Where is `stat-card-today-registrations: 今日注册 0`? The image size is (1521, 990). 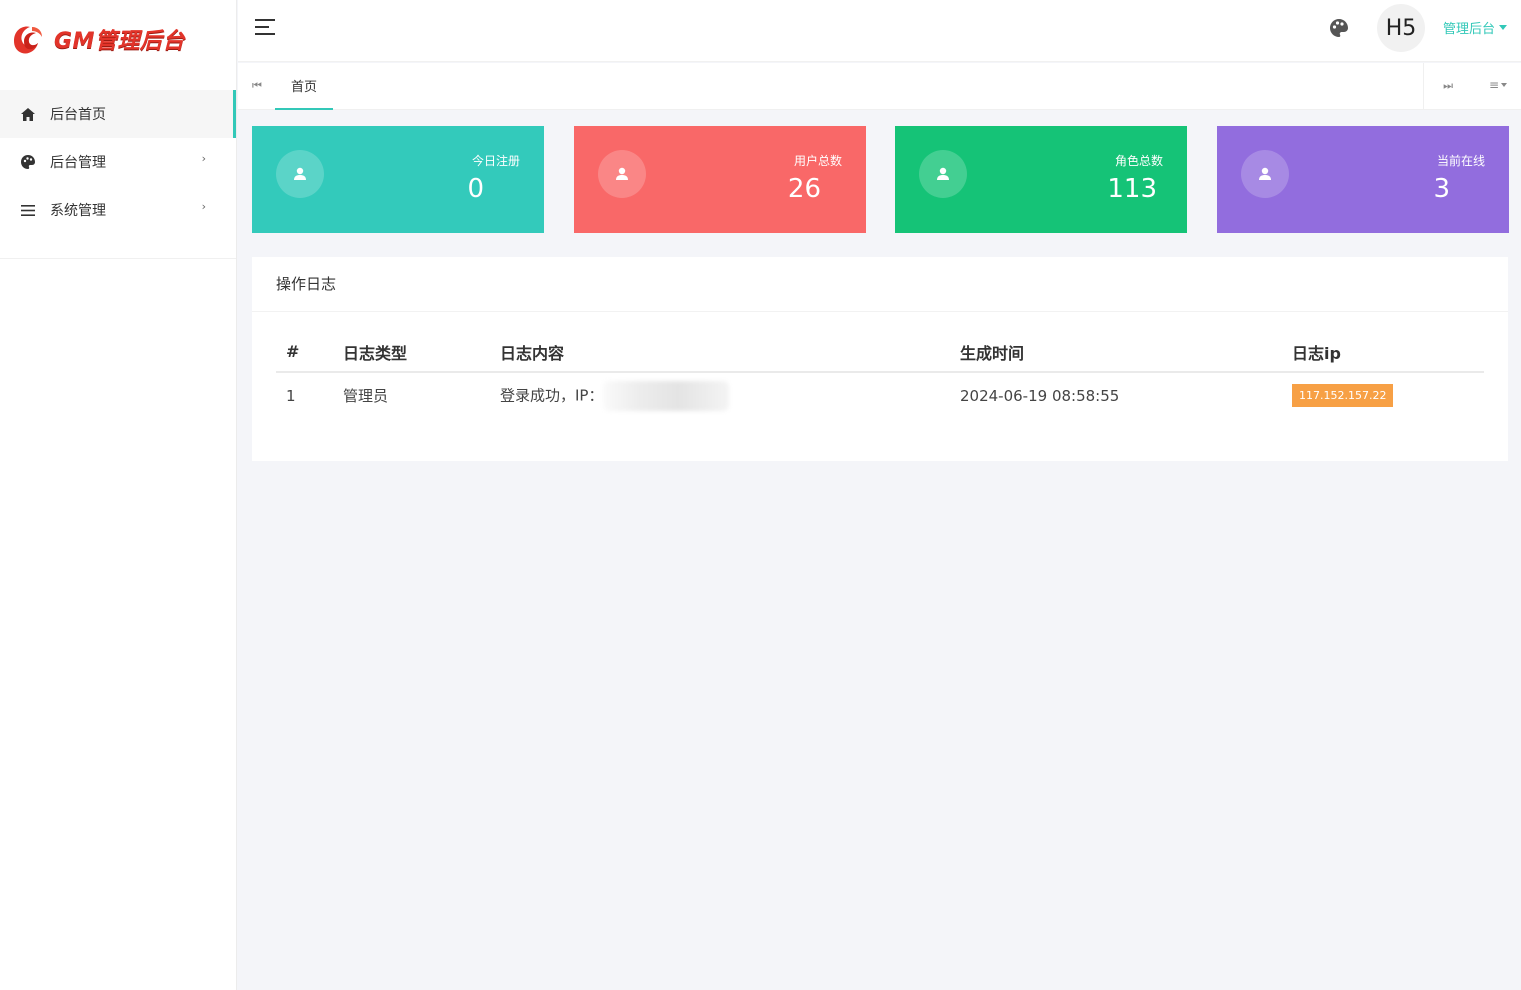 stat-card-today-registrations: 今日注册 0 is located at coordinates (398, 179).